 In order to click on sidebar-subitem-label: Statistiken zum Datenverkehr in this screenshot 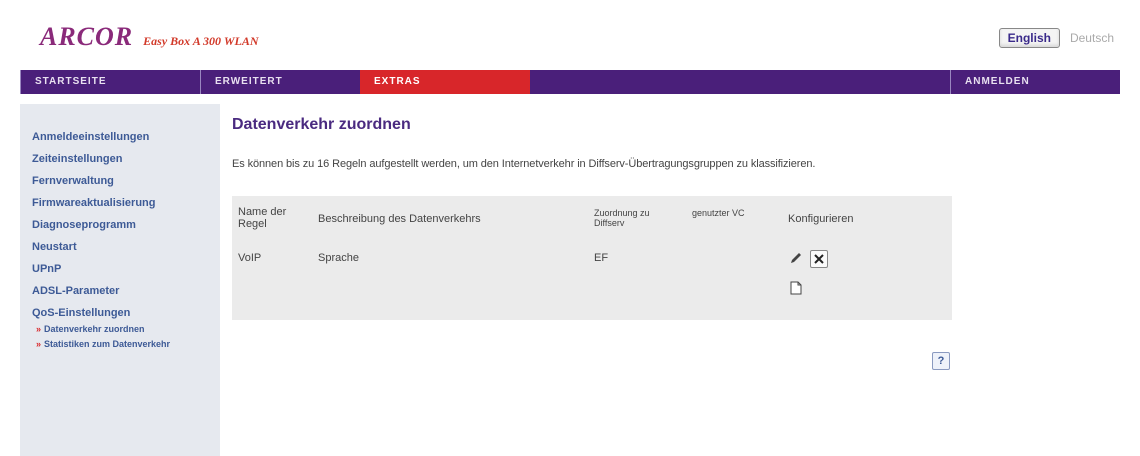, I will do `click(107, 344)`.